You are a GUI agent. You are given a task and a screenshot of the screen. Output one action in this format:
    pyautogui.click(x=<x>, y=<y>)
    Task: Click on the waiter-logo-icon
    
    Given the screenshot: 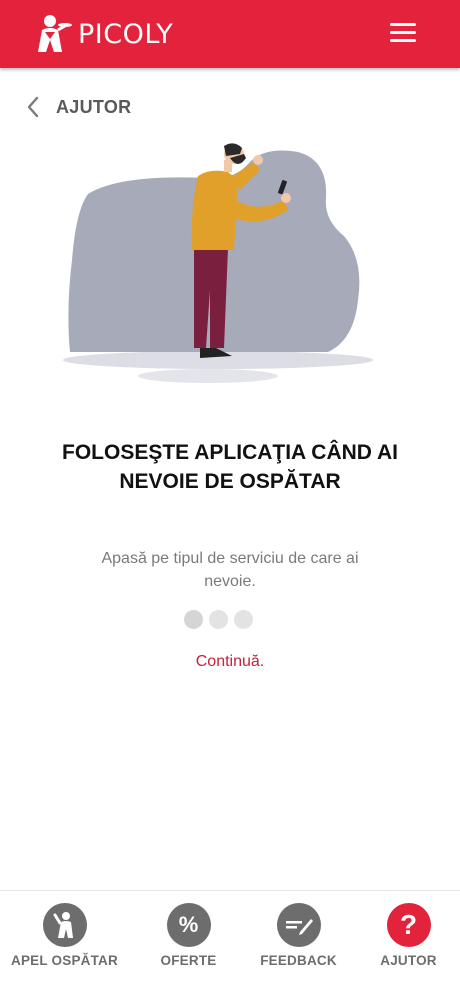 What is the action you would take?
    pyautogui.click(x=55, y=33)
    